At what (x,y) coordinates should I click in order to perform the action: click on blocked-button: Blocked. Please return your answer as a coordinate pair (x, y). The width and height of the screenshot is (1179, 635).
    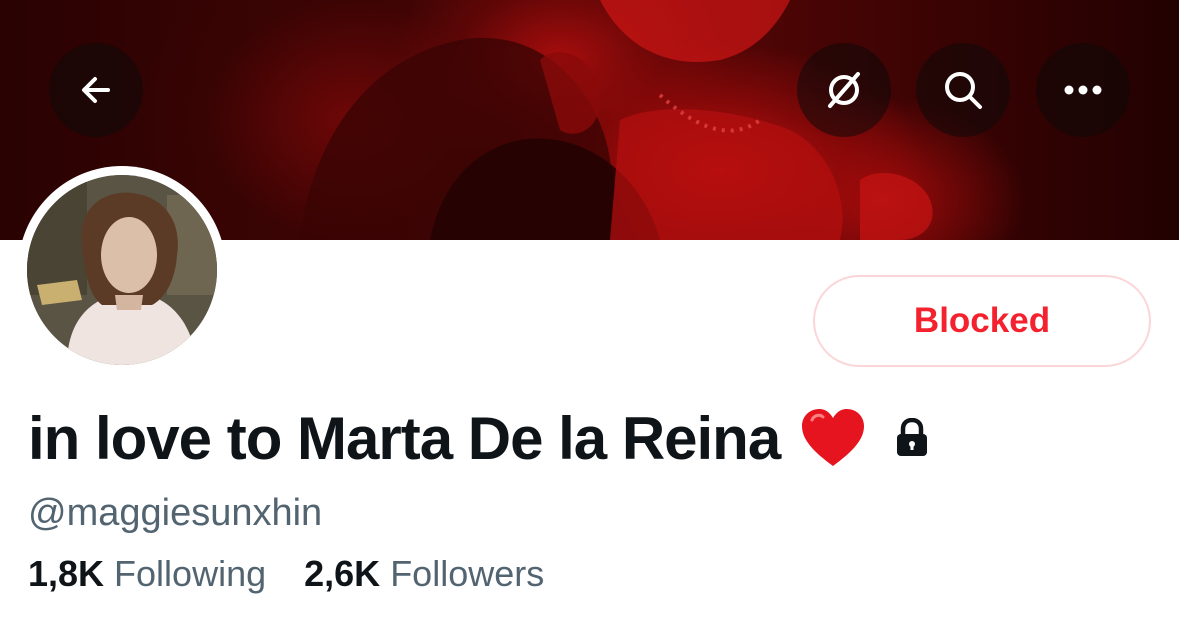
    Looking at the image, I should click on (982, 321).